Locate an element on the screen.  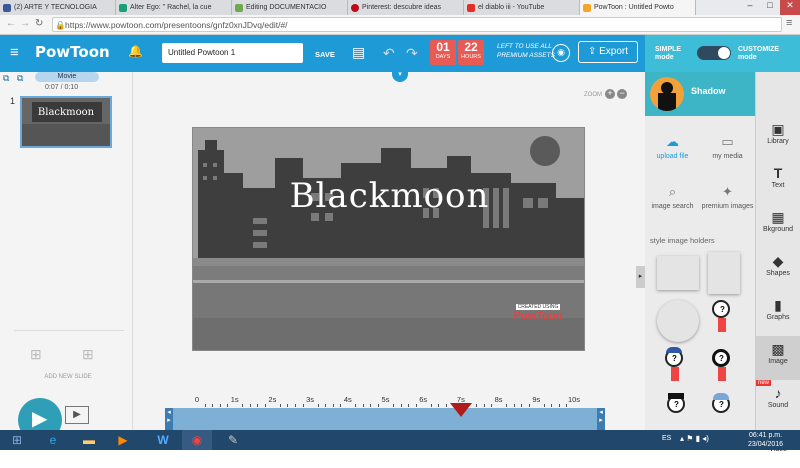
sidebar-item-background: ▦ Bkground is located at coordinates (778, 226).